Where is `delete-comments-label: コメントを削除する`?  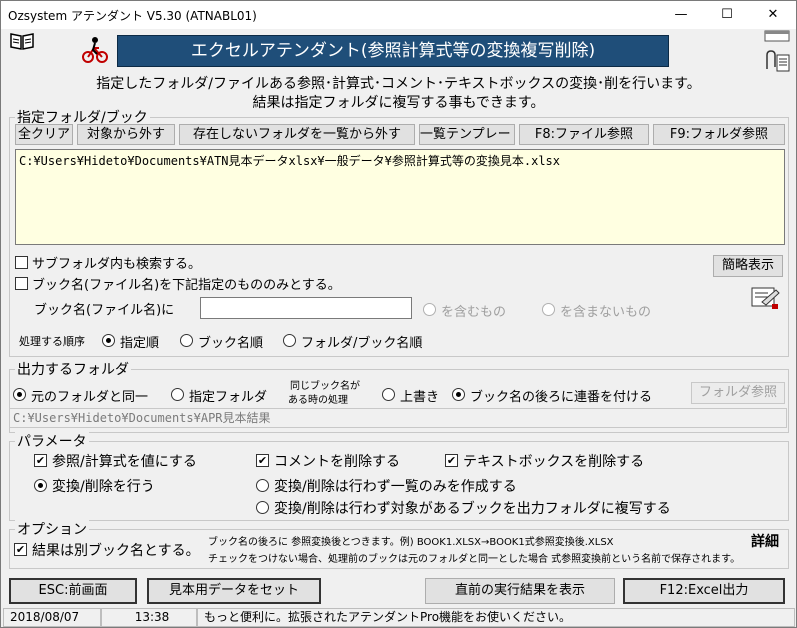 delete-comments-label: コメントを削除する is located at coordinates (337, 461).